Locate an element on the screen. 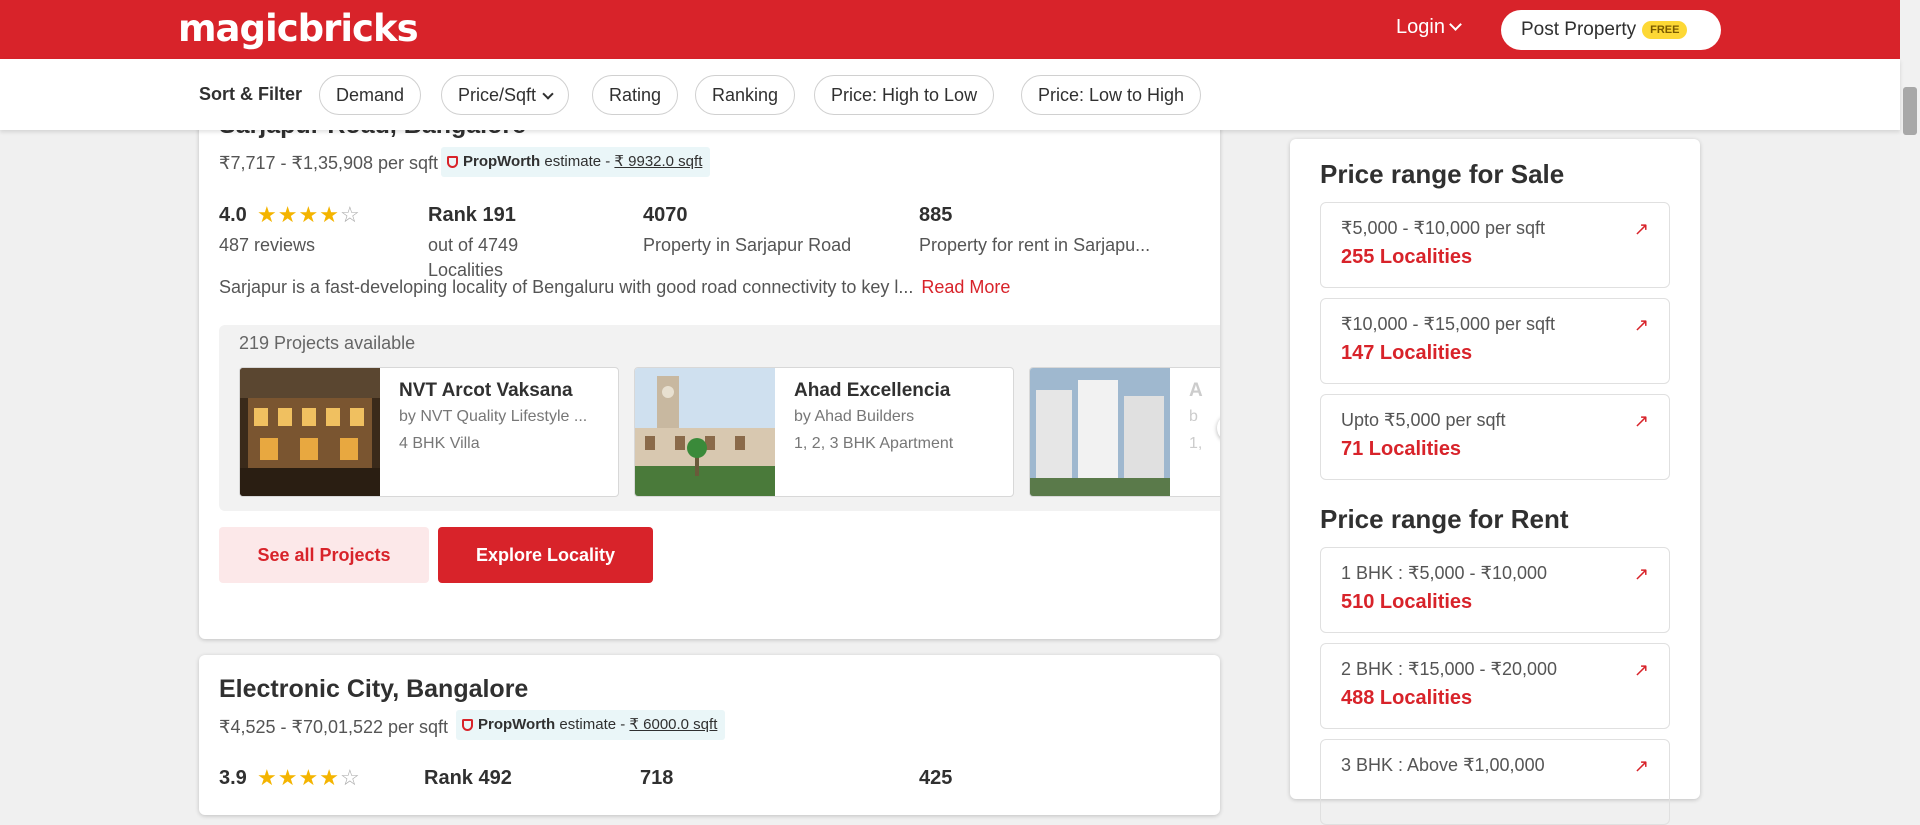 This screenshot has width=1920, height=825. star-half-icon: ★ is located at coordinates (329, 777).